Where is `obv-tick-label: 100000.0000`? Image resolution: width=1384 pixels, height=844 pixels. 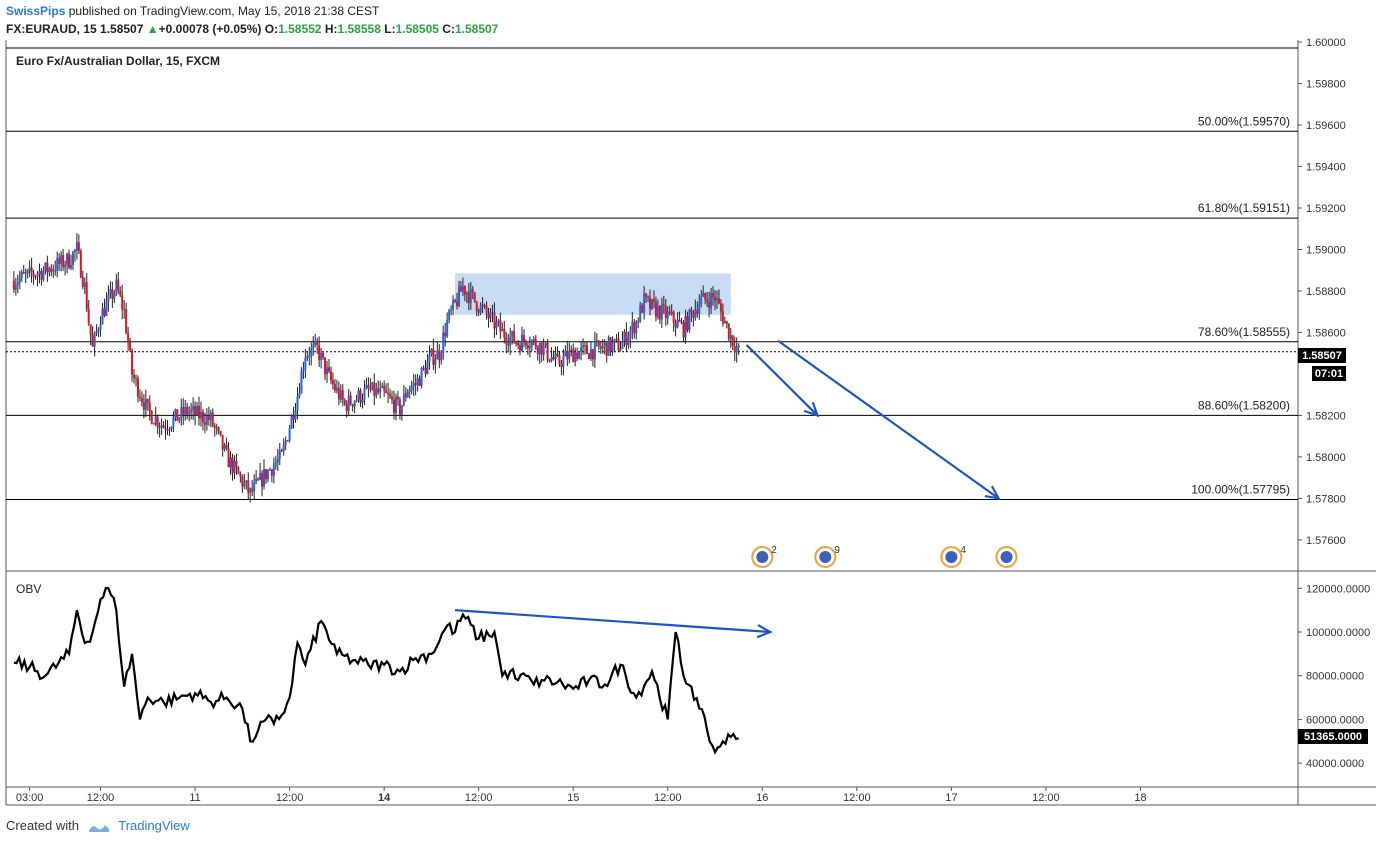
obv-tick-label: 100000.0000 is located at coordinates (1338, 633).